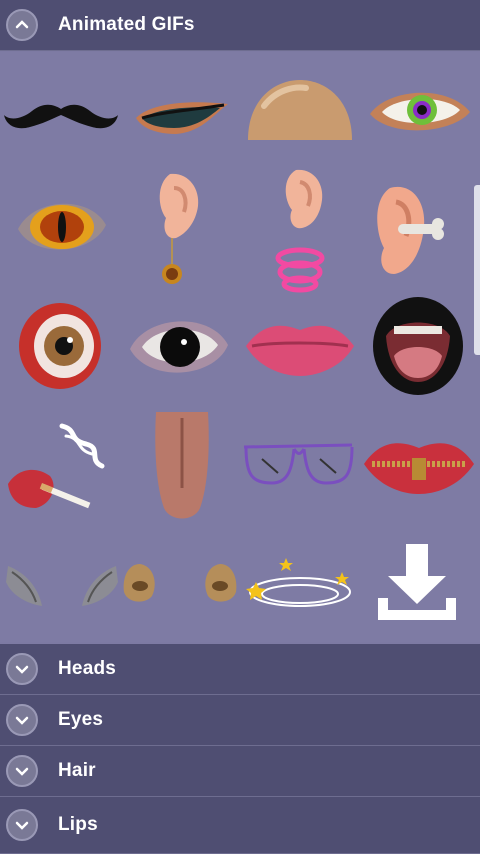 The image size is (480, 854). Describe the element at coordinates (61, 117) in the screenshot. I see `mustache-sticker` at that location.